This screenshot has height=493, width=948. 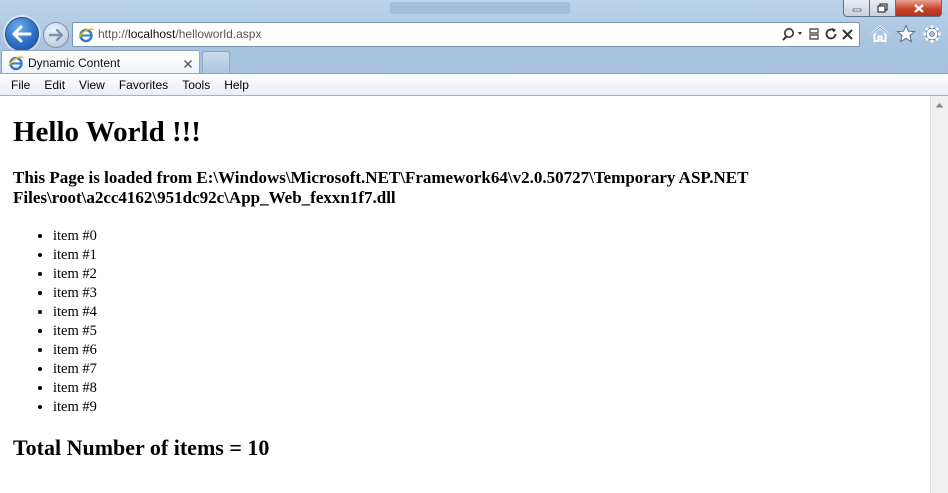 I want to click on list-item: item #8, so click(x=75, y=388).